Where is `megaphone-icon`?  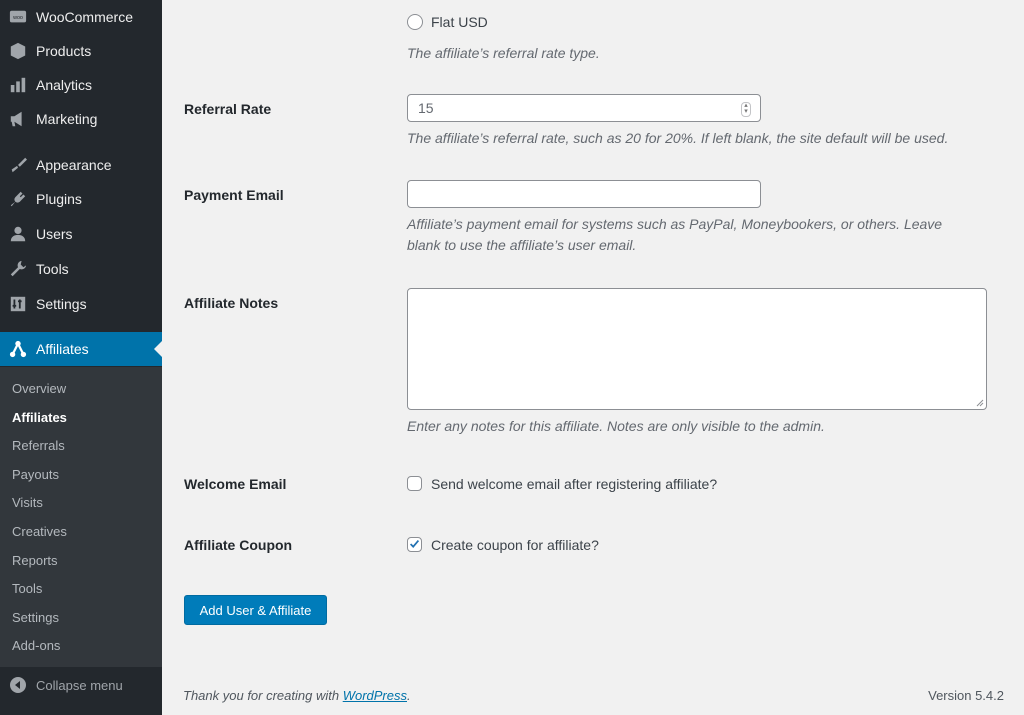
megaphone-icon is located at coordinates (18, 119).